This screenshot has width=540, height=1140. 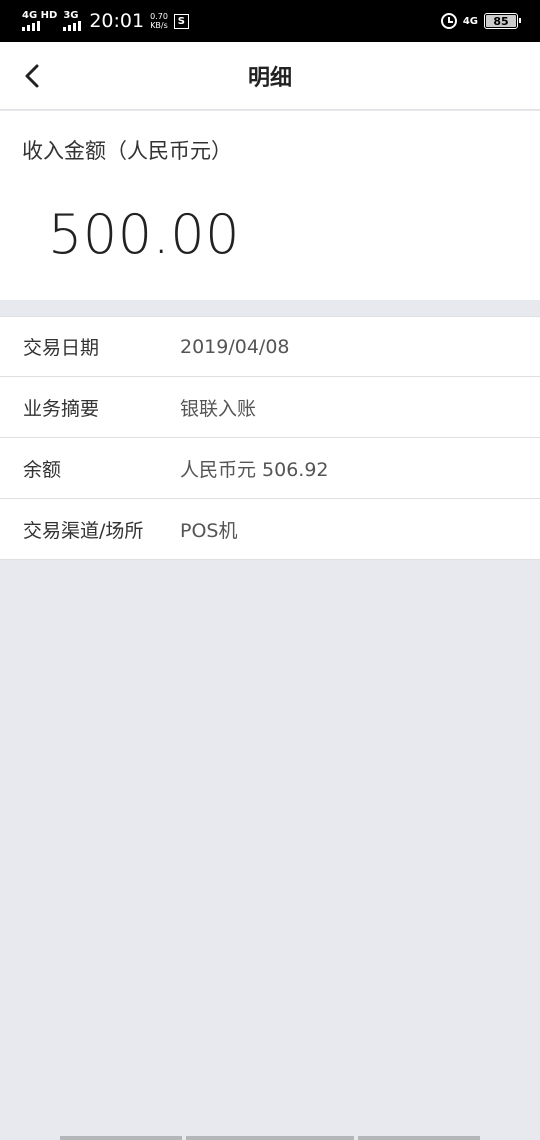 I want to click on speed-value: 0.70, so click(x=159, y=16).